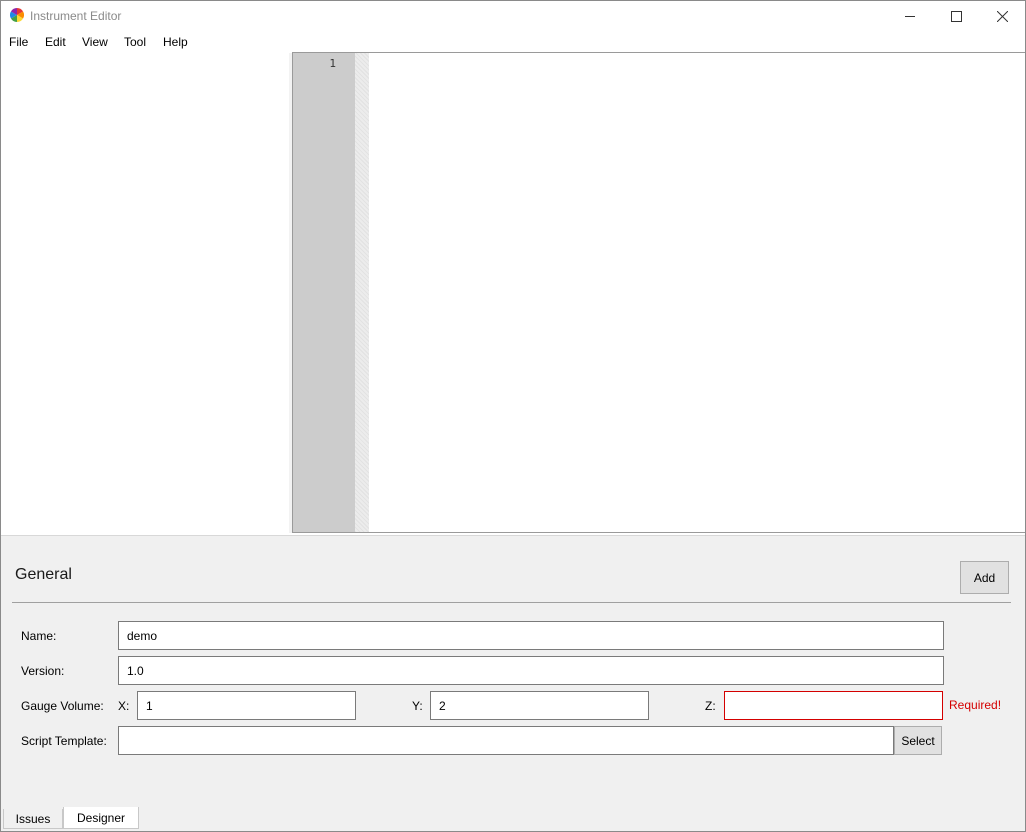 The image size is (1026, 832). I want to click on menu-bar: File Edit View Tool Help, so click(513, 42).